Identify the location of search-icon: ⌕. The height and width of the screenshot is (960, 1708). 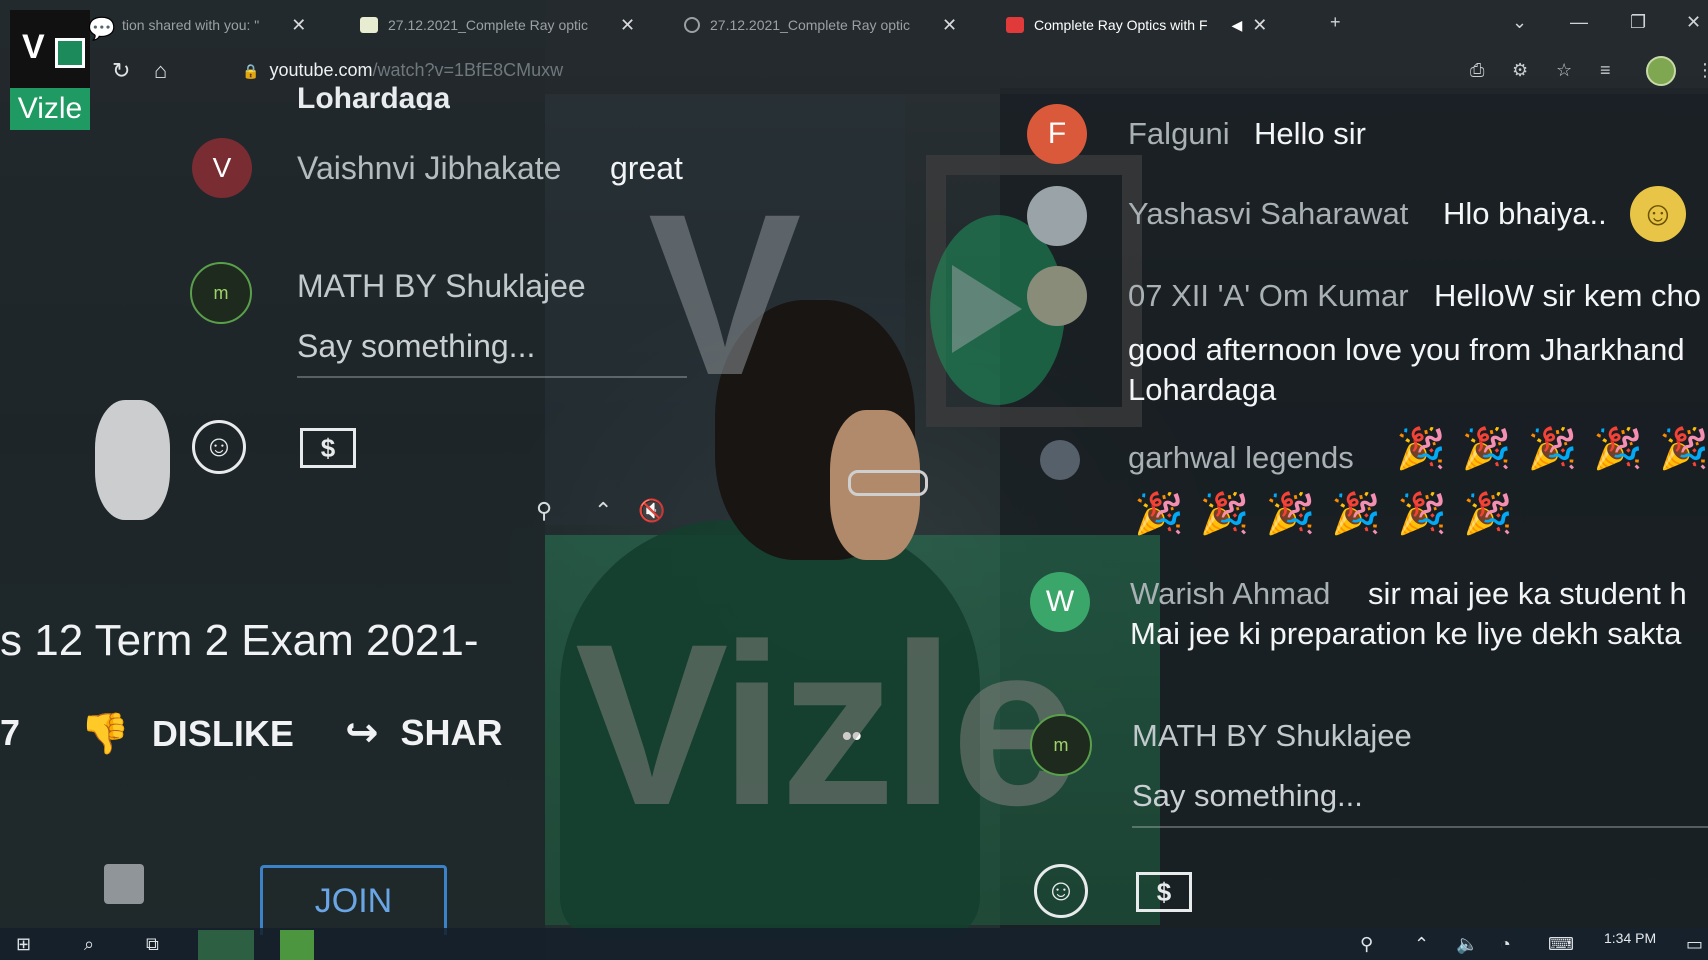
(89, 944).